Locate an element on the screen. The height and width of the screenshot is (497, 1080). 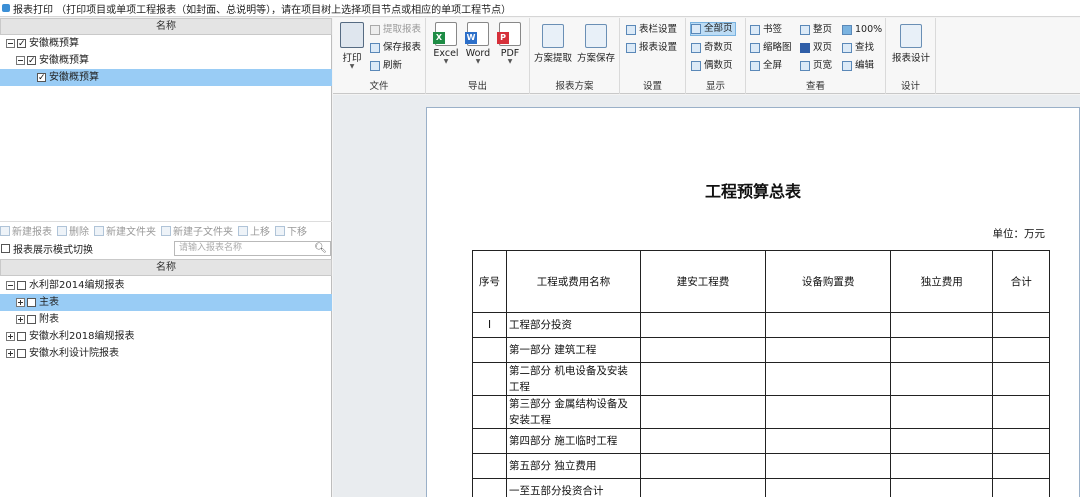
file-group: 打印 ▼ 提取报表 保存报表 刷新 文件 is located at coordinates (379, 56).